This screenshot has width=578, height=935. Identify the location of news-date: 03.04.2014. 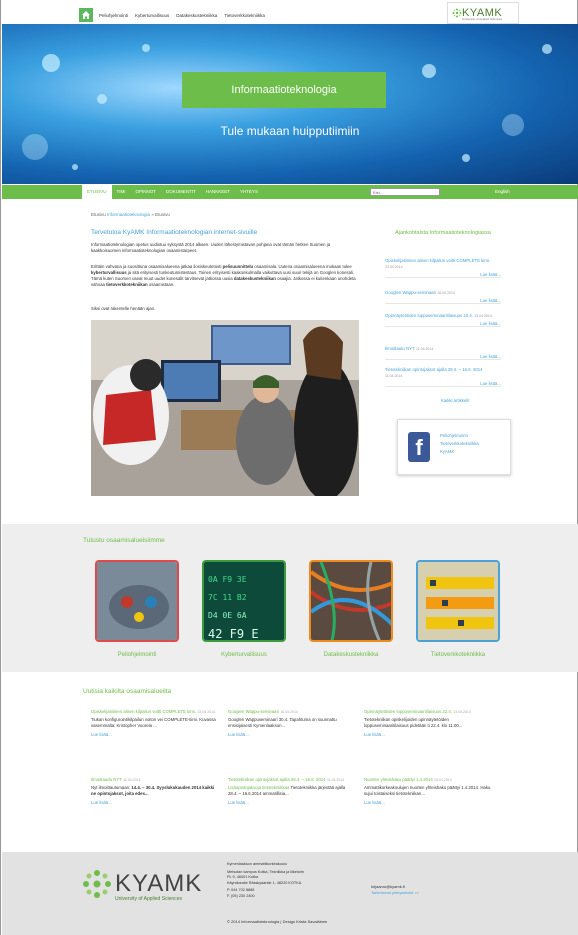
(443, 780).